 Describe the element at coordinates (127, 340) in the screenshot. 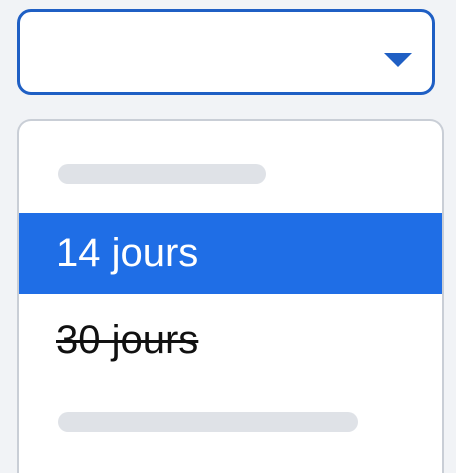

I see `option-label: 30 jours` at that location.